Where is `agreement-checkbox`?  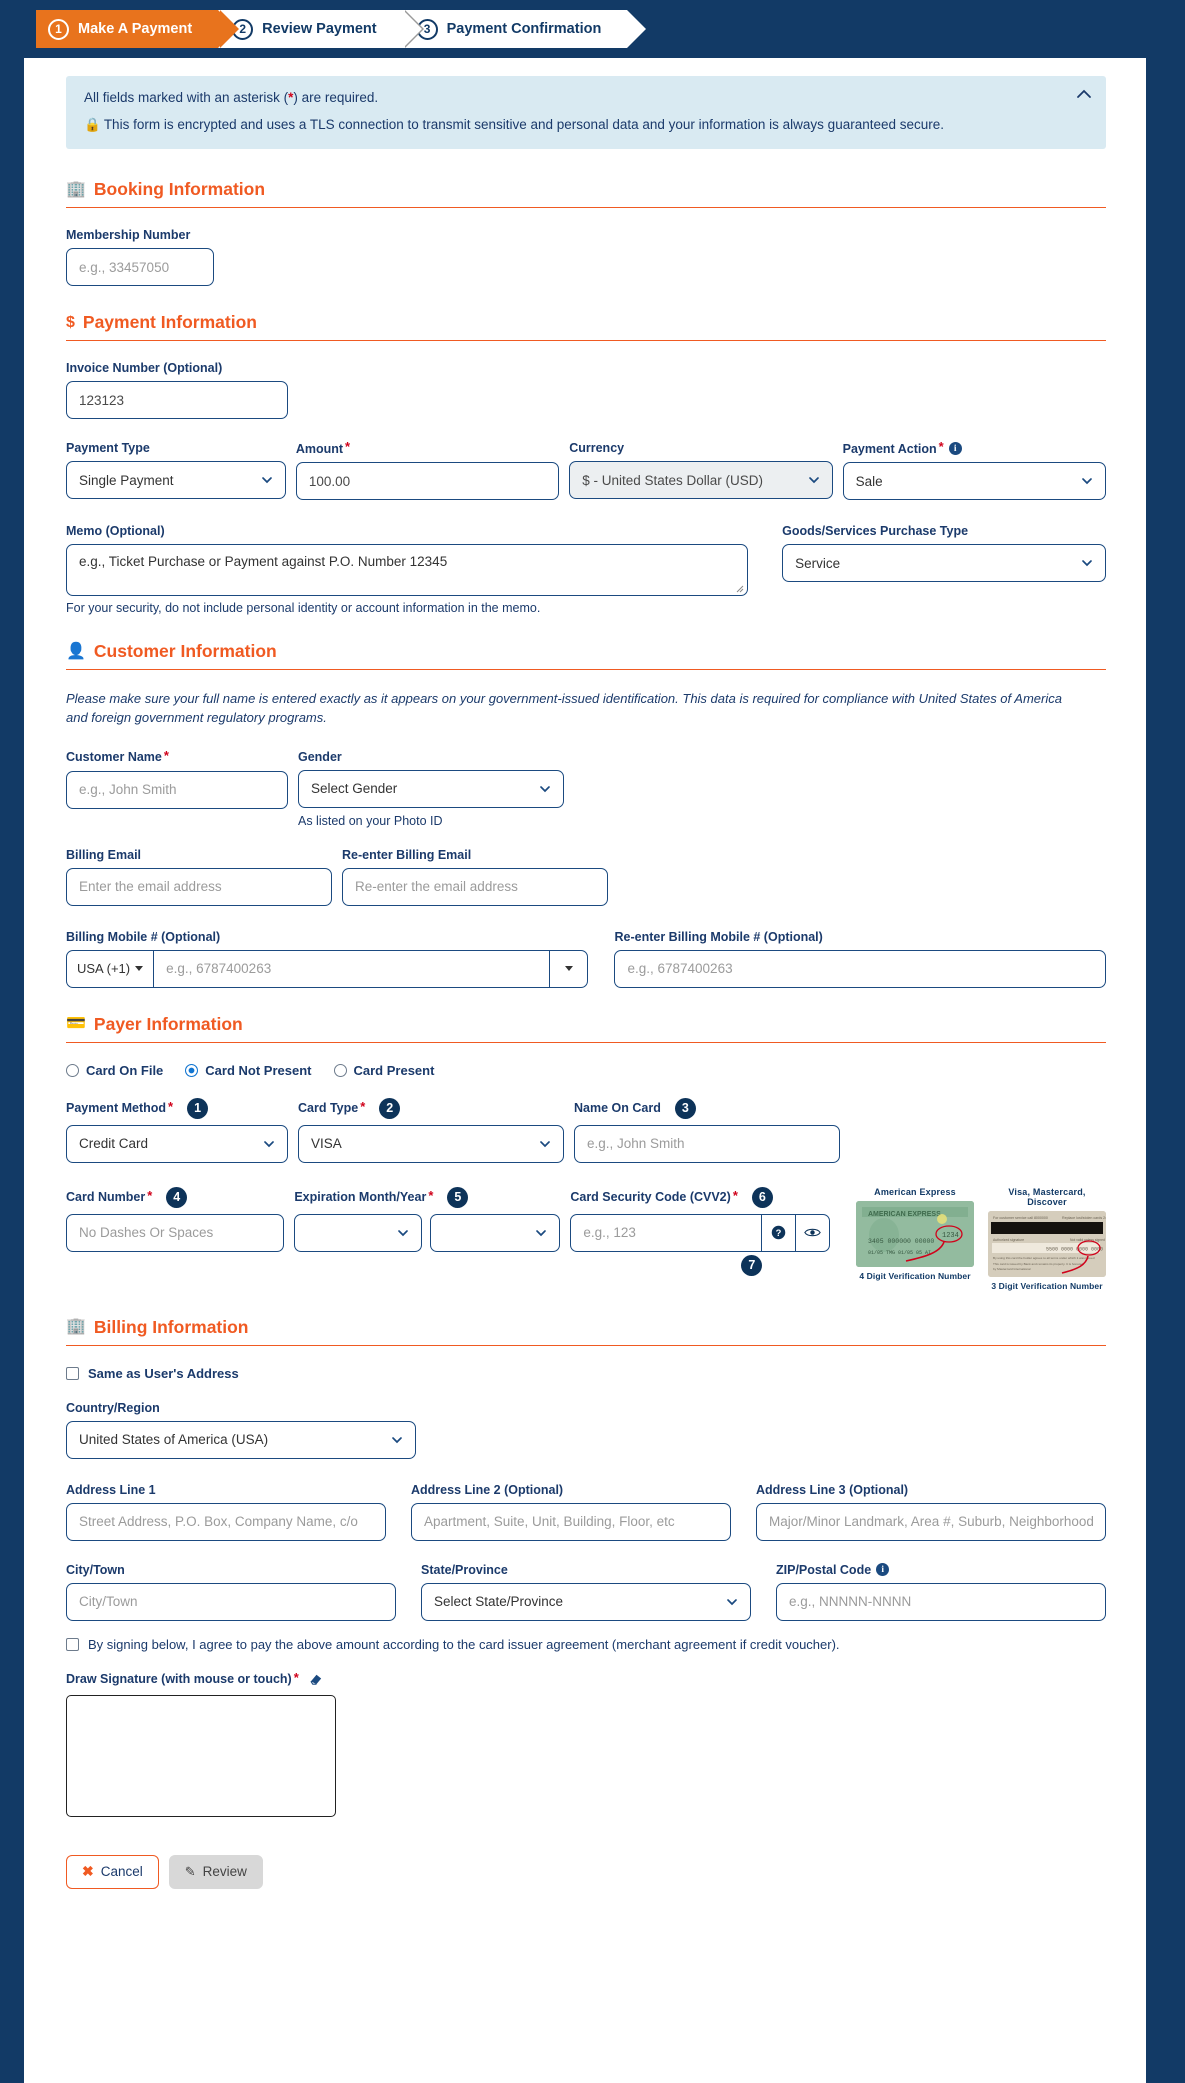
agreement-checkbox is located at coordinates (72, 1644).